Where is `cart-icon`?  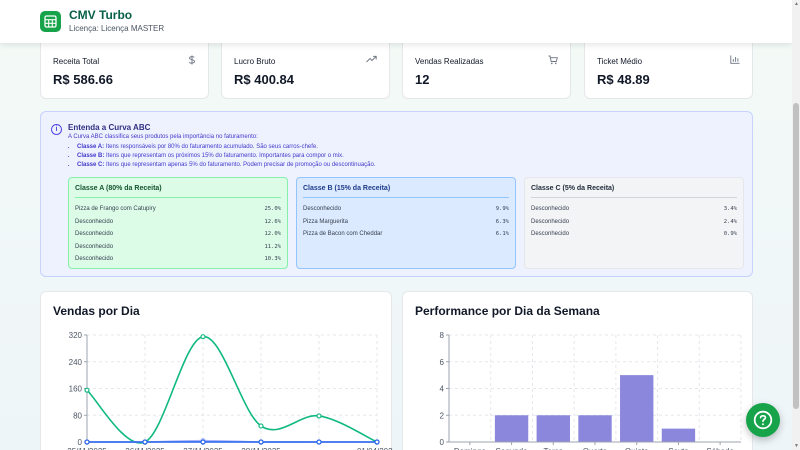
cart-icon is located at coordinates (553, 61).